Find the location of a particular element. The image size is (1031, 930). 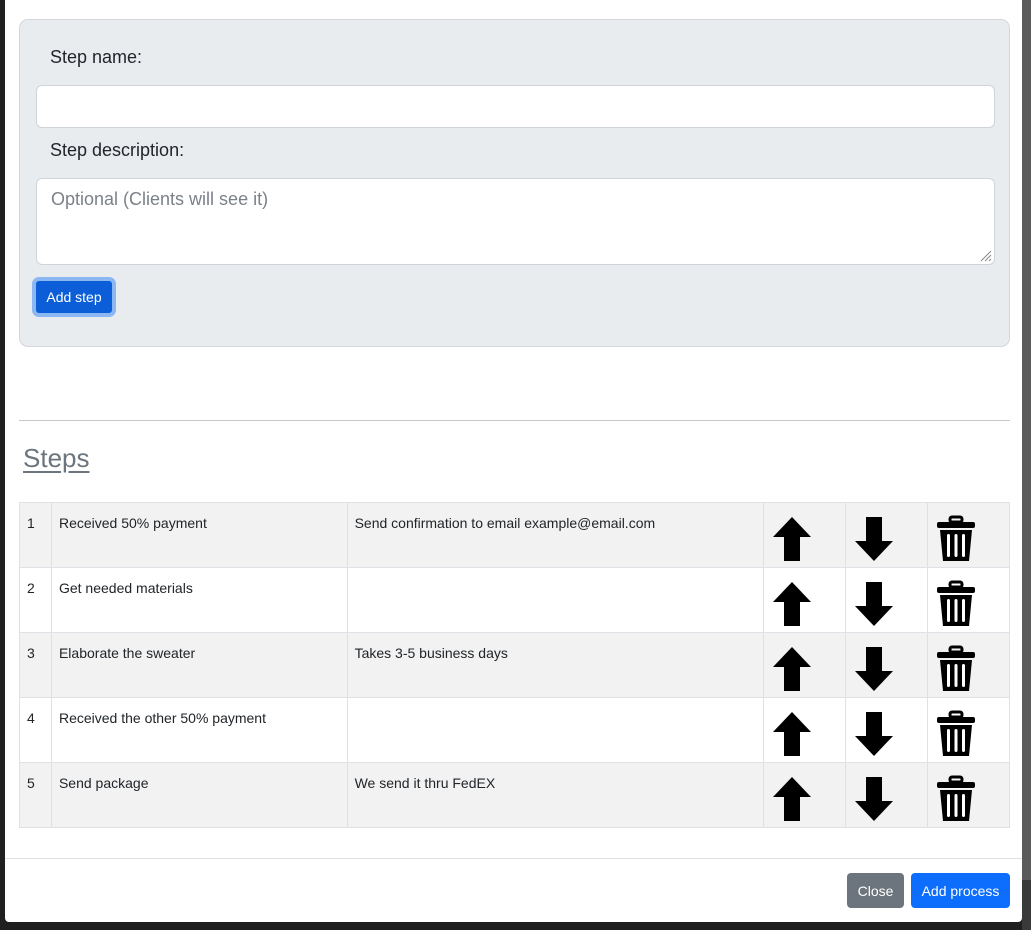

step-description: We send it thru FedEX is located at coordinates (555, 795).